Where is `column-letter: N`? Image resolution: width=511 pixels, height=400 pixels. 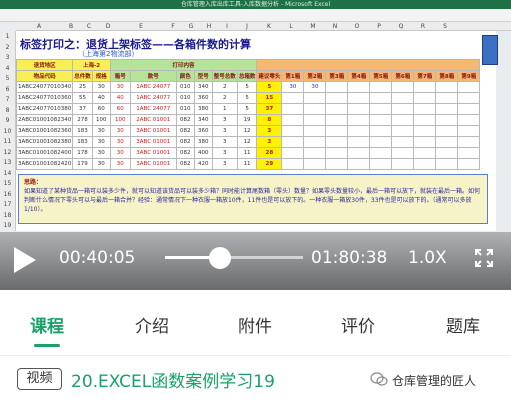
column-letter: N is located at coordinates (335, 26).